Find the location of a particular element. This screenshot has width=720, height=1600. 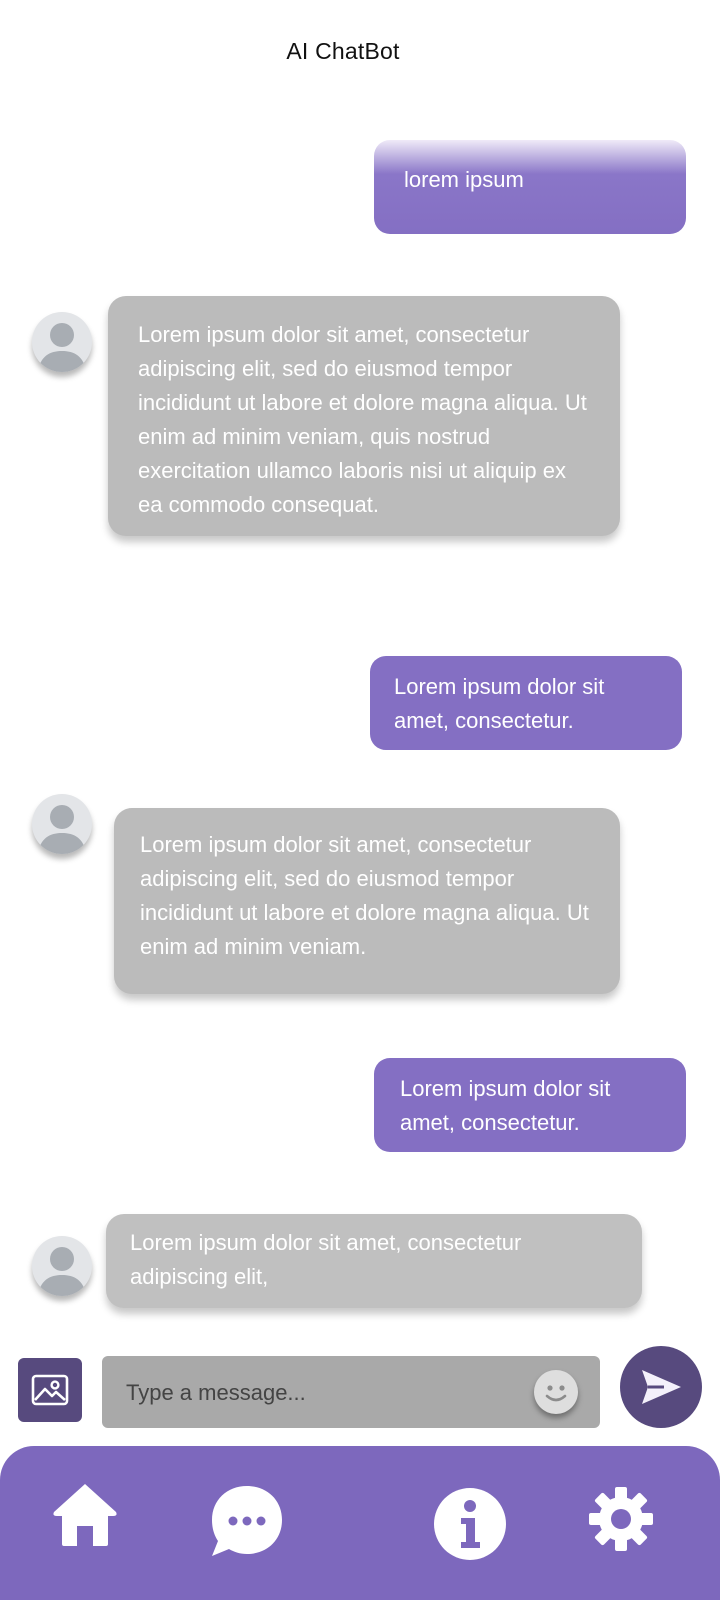

gear-icon is located at coordinates (621, 1519).